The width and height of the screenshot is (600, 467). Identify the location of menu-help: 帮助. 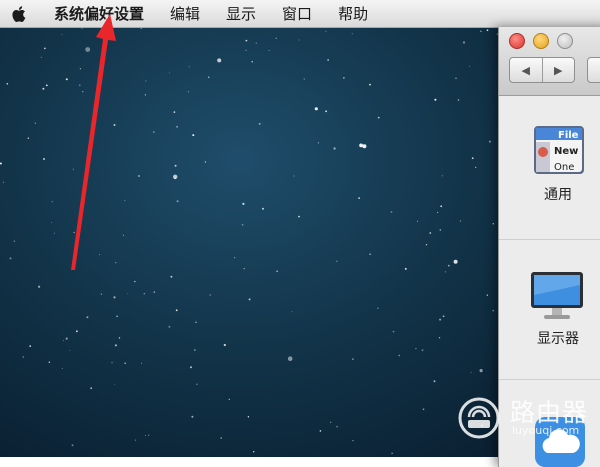
(353, 13).